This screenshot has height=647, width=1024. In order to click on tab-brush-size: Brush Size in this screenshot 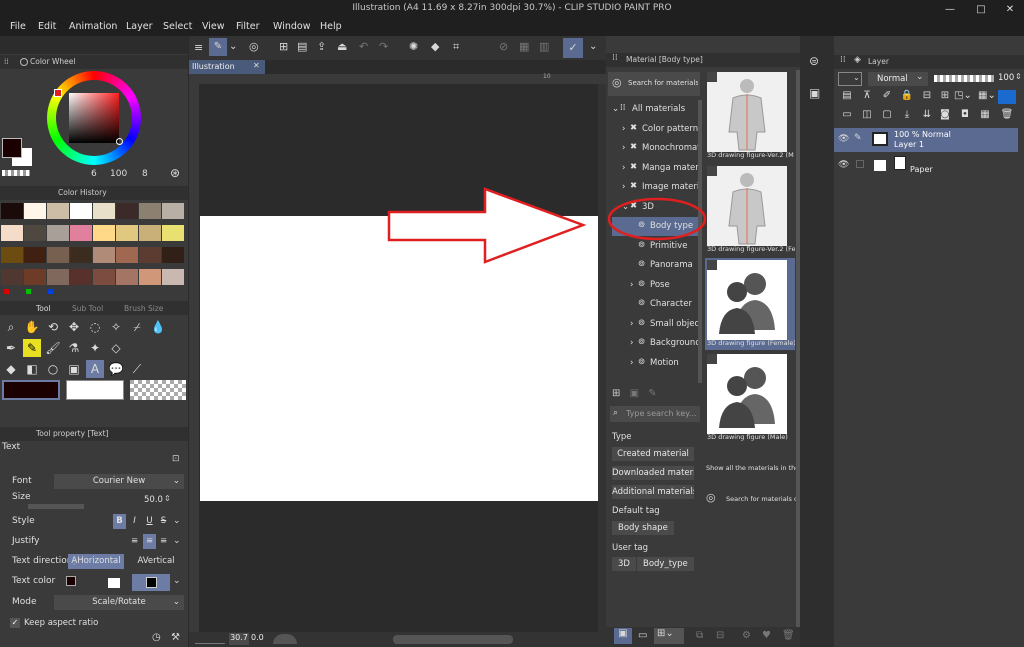, I will do `click(143, 308)`.